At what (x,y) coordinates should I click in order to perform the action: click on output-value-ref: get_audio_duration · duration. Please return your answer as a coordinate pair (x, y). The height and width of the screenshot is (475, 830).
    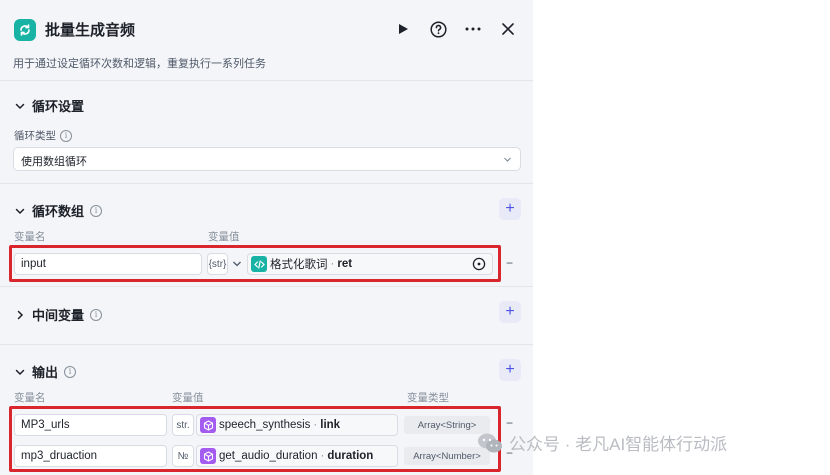
    Looking at the image, I should click on (297, 456).